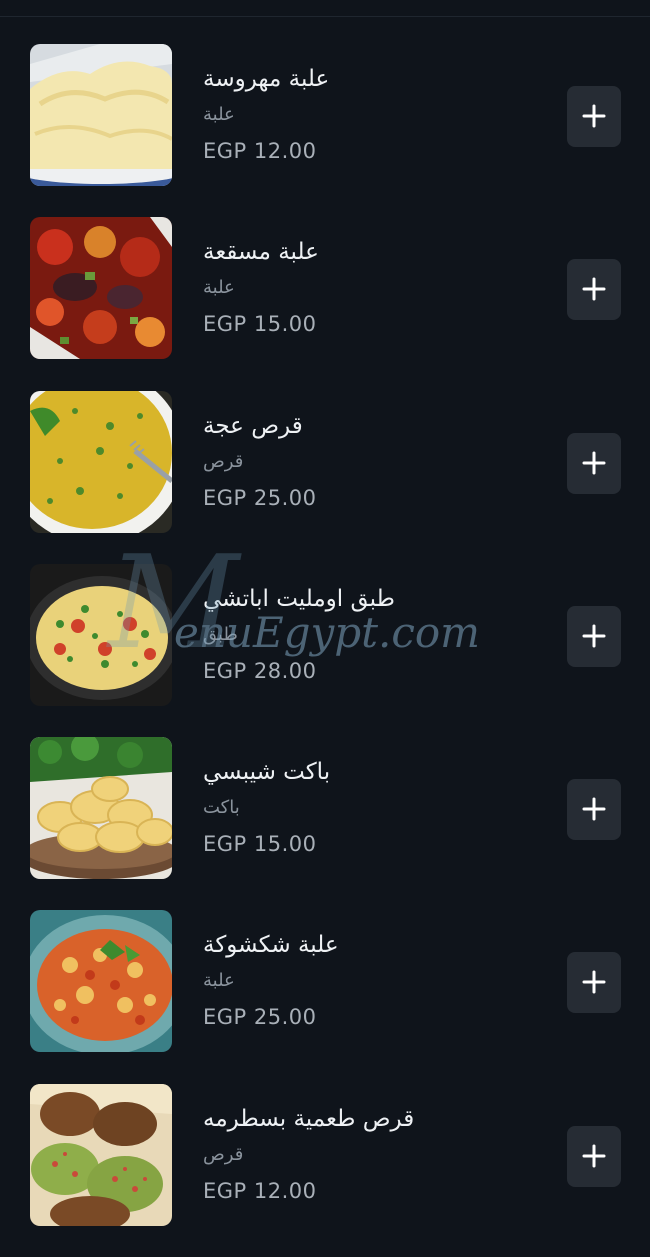 This screenshot has height=1257, width=650. Describe the element at coordinates (253, 425) in the screenshot. I see `item-name: قرص عجة` at that location.